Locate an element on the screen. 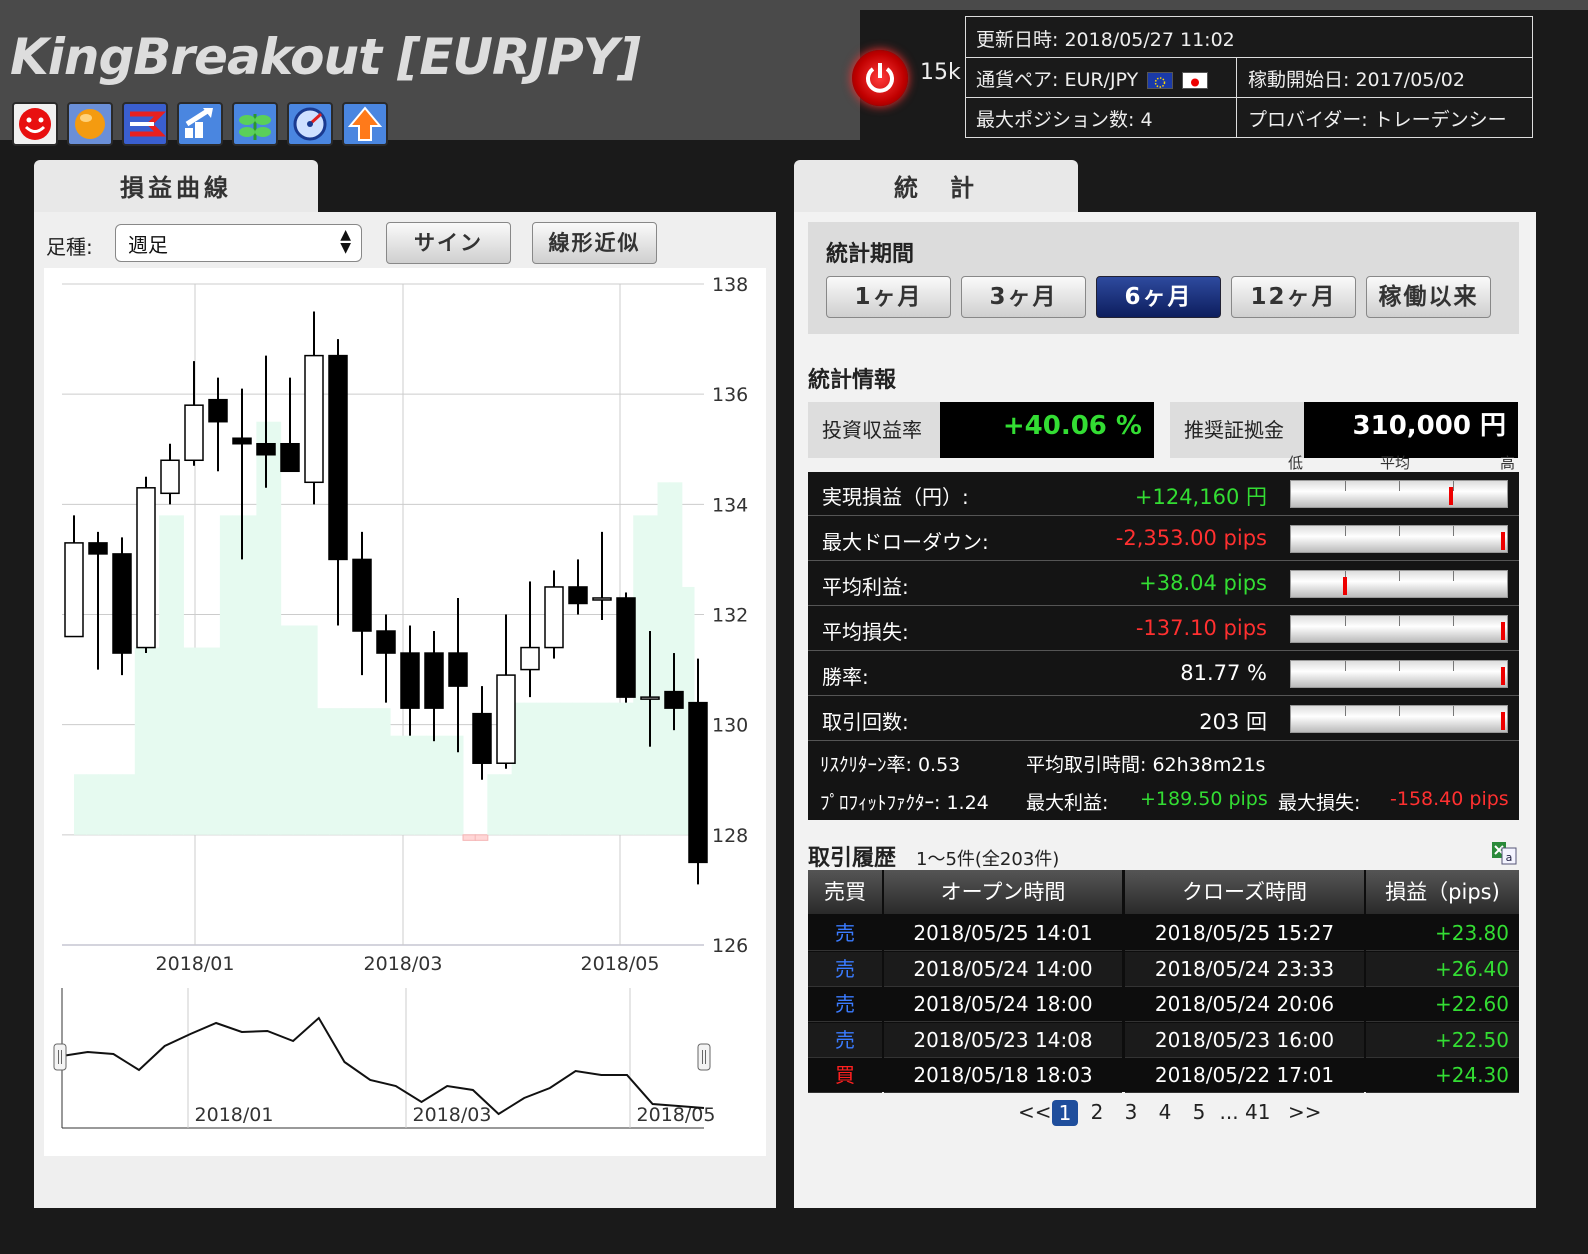 The height and width of the screenshot is (1254, 1588). navigator-handle-left is located at coordinates (60, 1057).